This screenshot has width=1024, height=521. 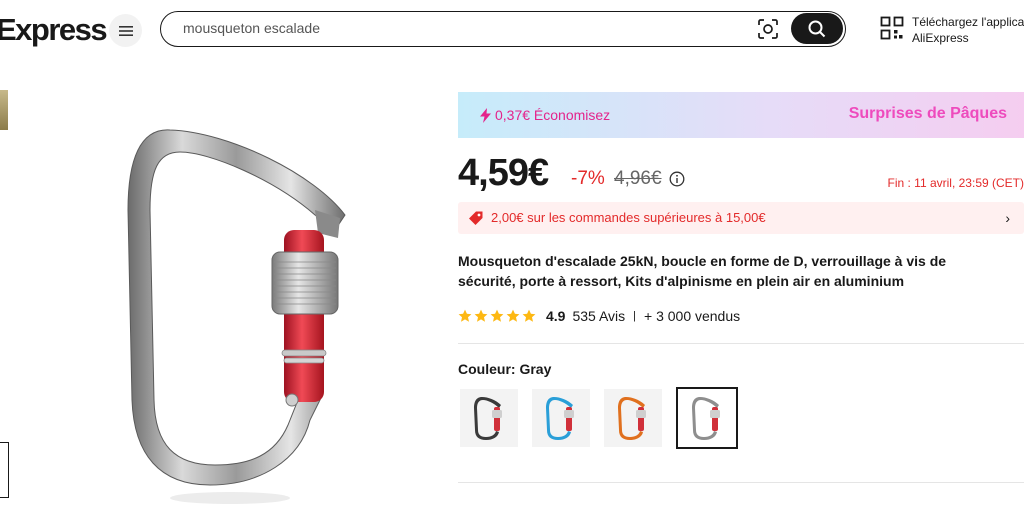 What do you see at coordinates (741, 115) in the screenshot?
I see `promo-banner: 0,37€ Économisez Surprises de Pâques` at bounding box center [741, 115].